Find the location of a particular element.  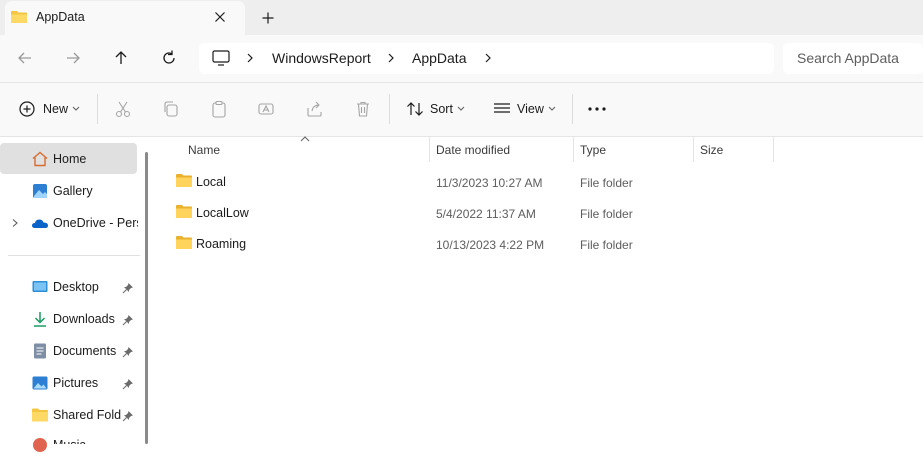

column-header-date-modified: Date modified is located at coordinates (473, 150).